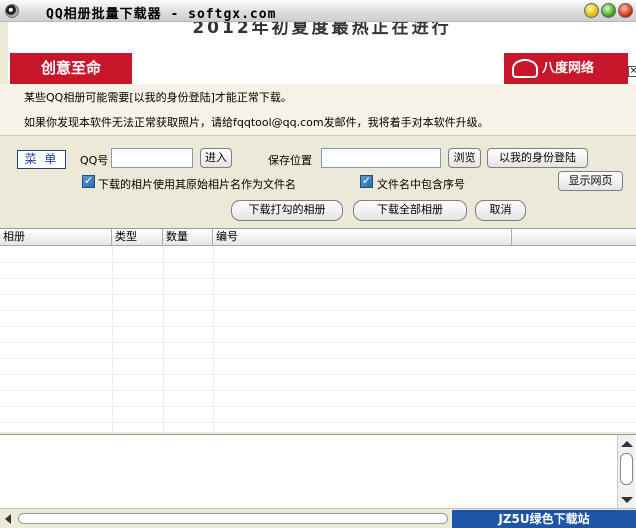 The height and width of the screenshot is (528, 636). What do you see at coordinates (627, 444) in the screenshot?
I see `scroll-up-icon` at bounding box center [627, 444].